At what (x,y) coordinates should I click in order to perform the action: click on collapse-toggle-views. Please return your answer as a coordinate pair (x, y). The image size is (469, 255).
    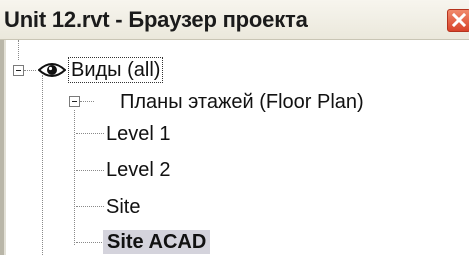
    Looking at the image, I should click on (18, 70).